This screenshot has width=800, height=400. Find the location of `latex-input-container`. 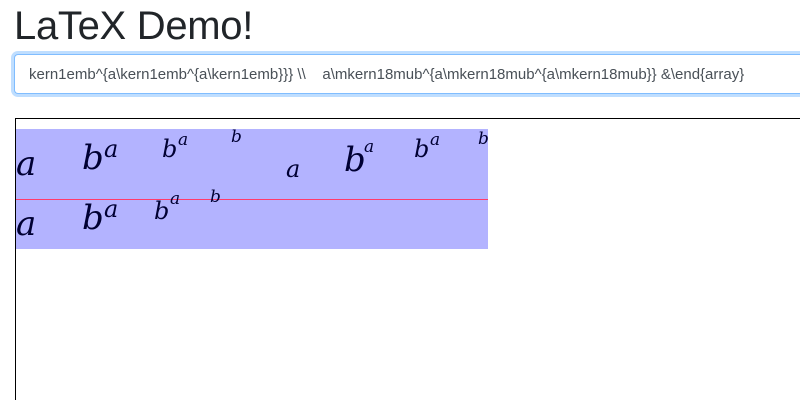

latex-input-container is located at coordinates (407, 74).